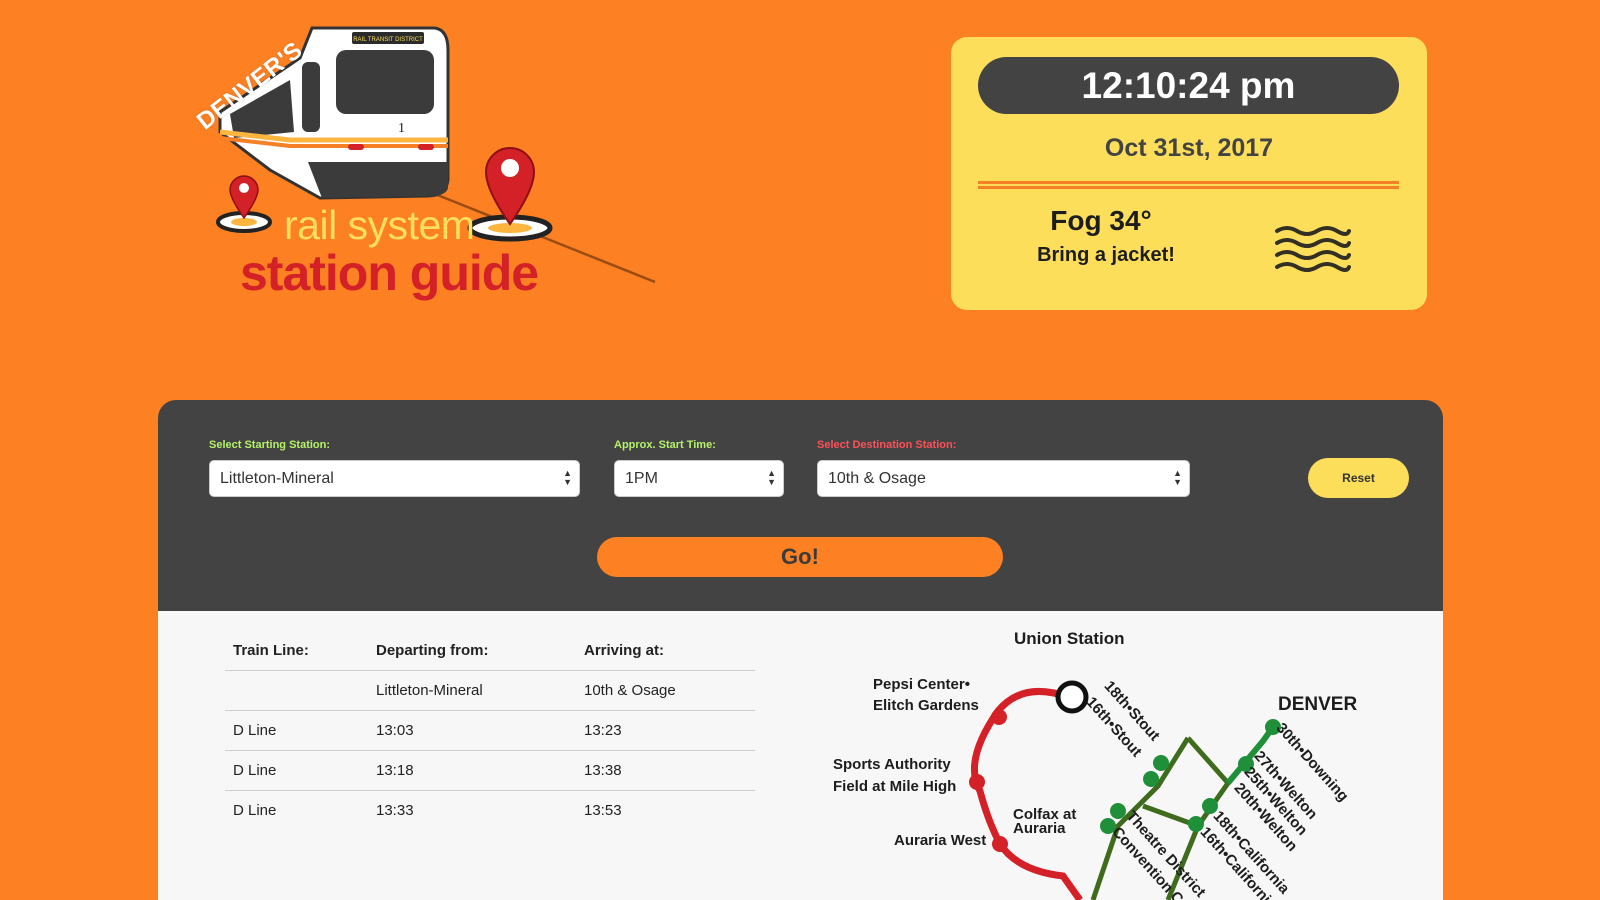  Describe the element at coordinates (472, 651) in the screenshot. I see `header-departing: Departing from:` at that location.